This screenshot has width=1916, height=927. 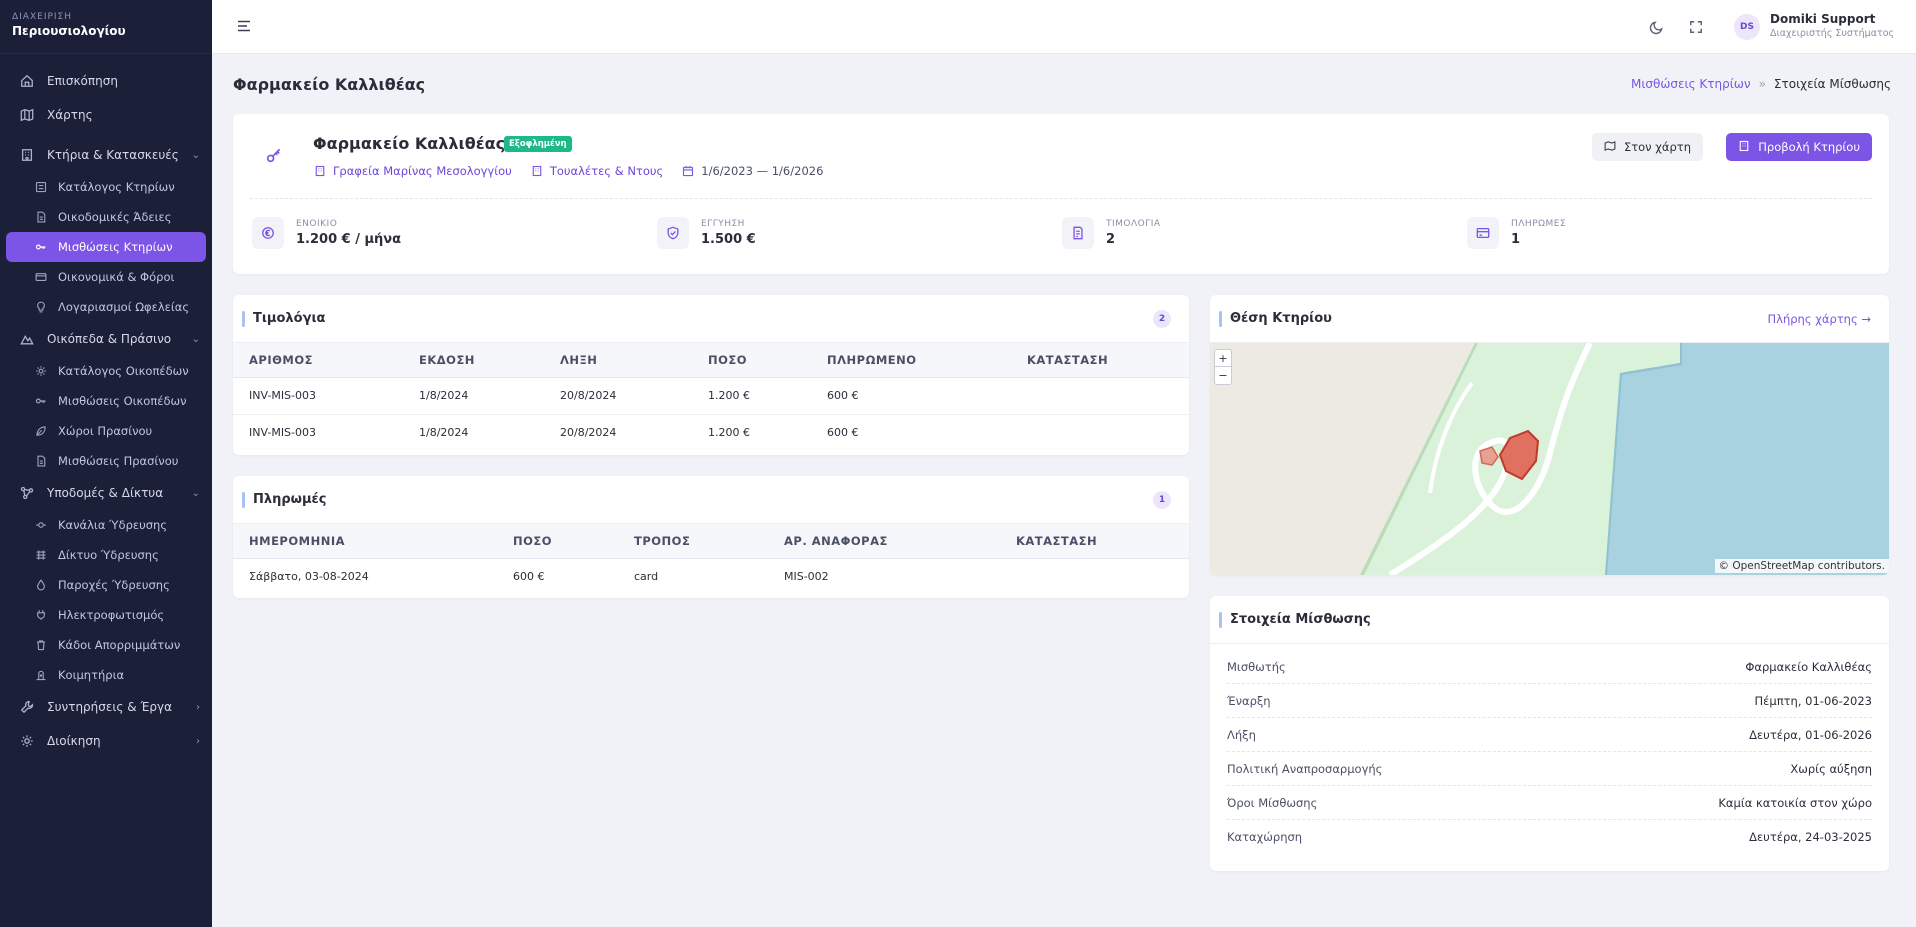 I want to click on map-canvas, so click(x=1549, y=458).